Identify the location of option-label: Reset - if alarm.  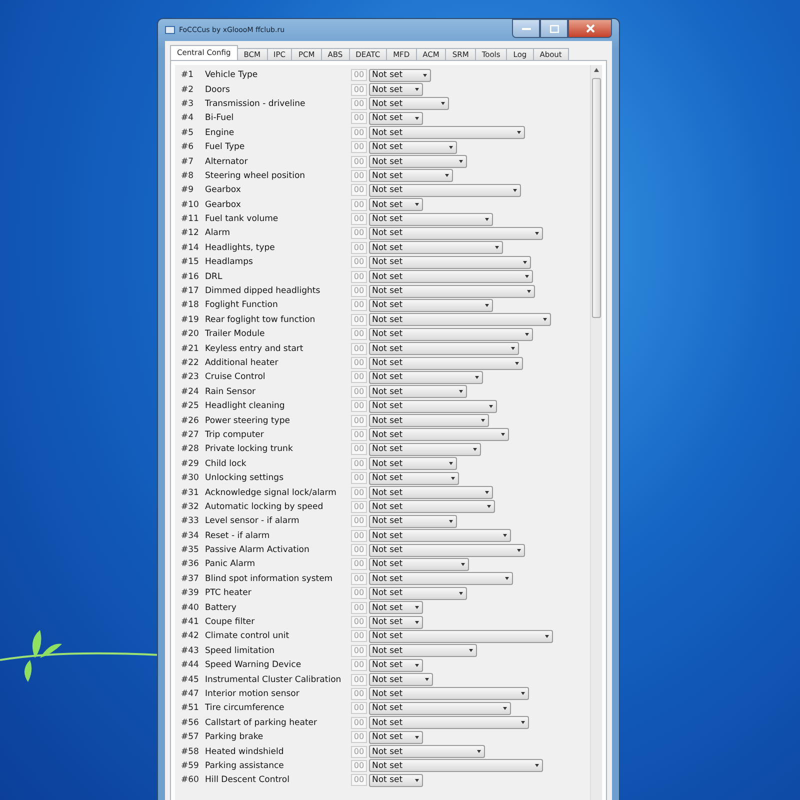
(238, 535).